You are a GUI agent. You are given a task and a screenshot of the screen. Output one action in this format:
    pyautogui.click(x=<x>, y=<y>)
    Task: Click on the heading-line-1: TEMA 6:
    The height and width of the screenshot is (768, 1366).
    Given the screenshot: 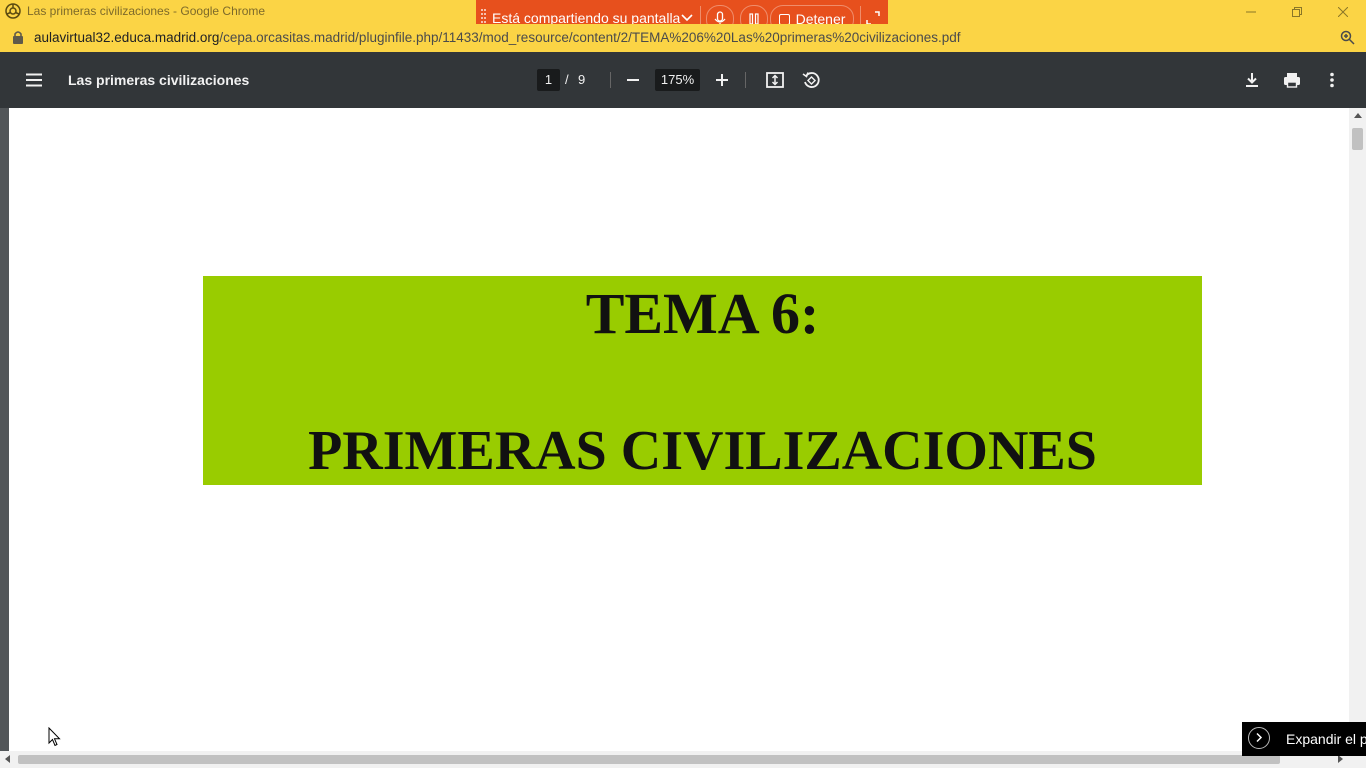 What is the action you would take?
    pyautogui.click(x=702, y=313)
    